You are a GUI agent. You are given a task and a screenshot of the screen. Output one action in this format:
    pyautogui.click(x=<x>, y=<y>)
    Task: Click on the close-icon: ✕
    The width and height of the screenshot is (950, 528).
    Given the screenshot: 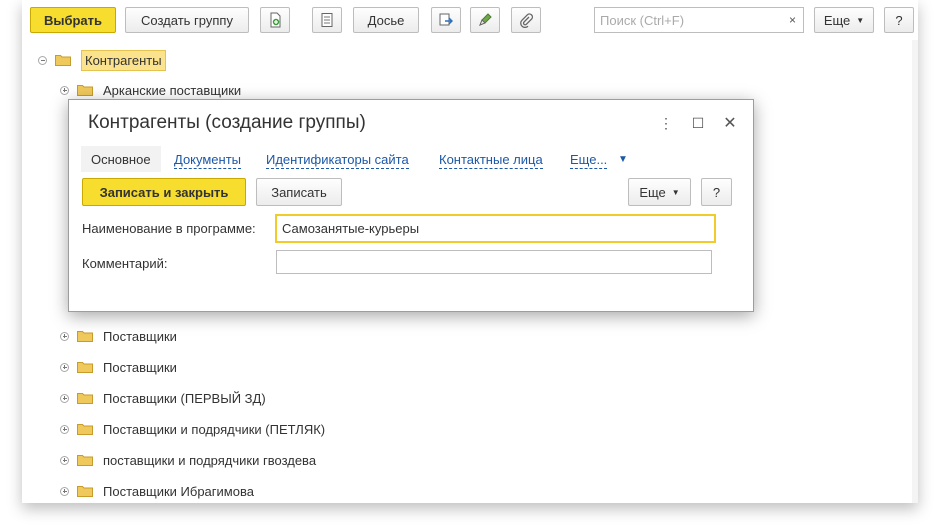 What is the action you would take?
    pyautogui.click(x=730, y=123)
    